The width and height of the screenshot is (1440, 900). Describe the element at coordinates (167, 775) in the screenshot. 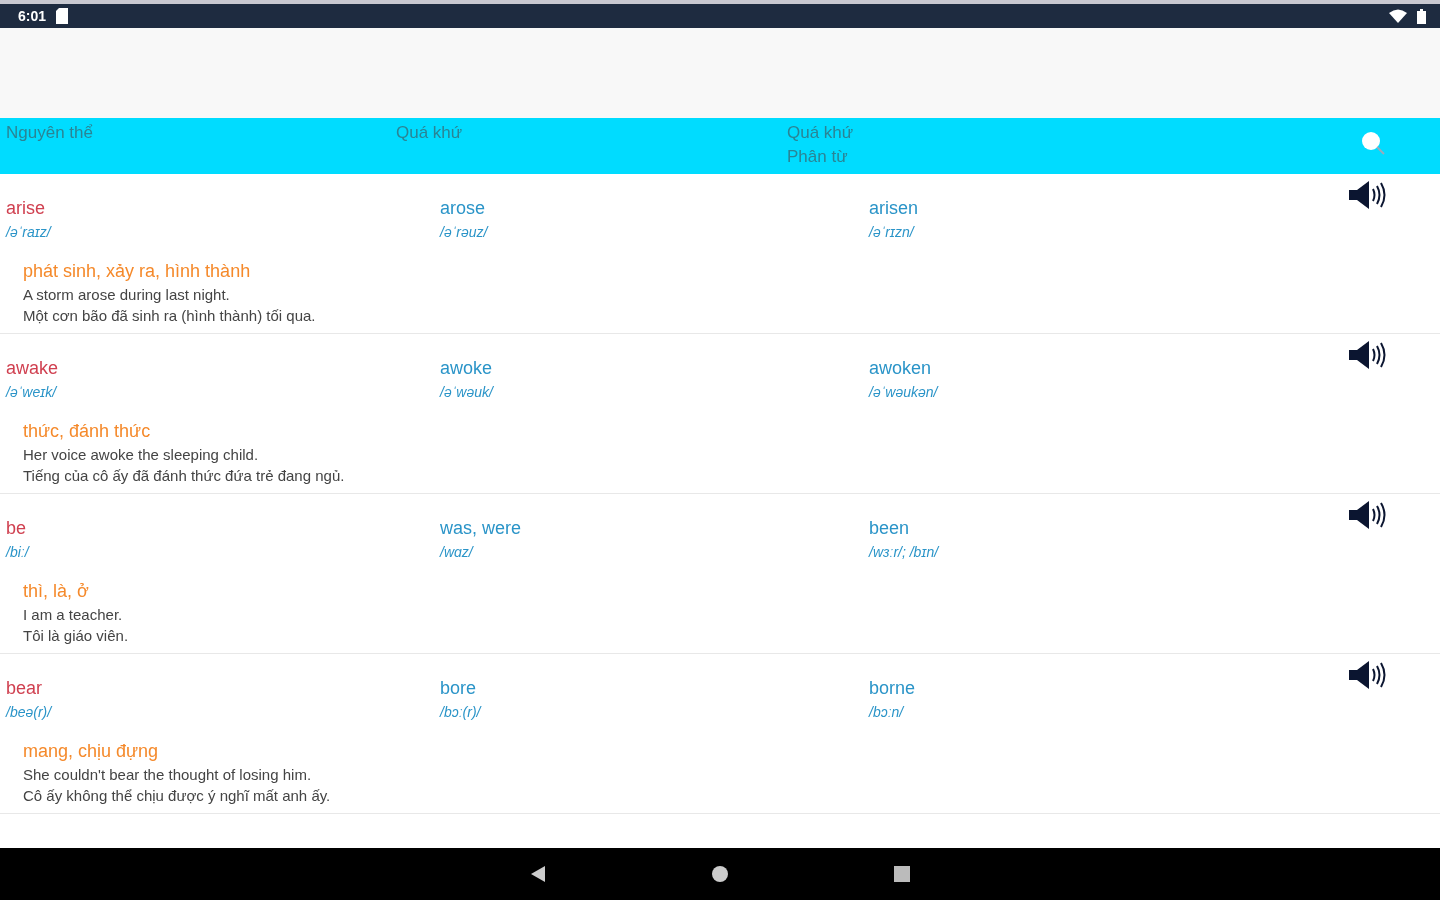

I see `example-sentence: She couldn't bear the thought of losing him.` at that location.